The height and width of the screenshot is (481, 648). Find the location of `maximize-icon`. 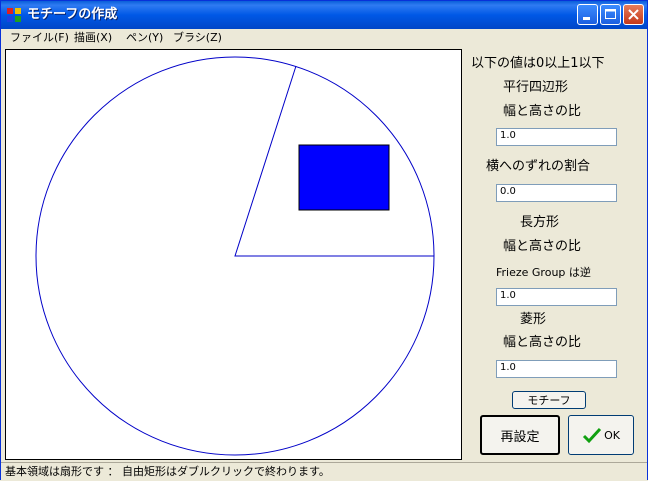

maximize-icon is located at coordinates (610, 14).